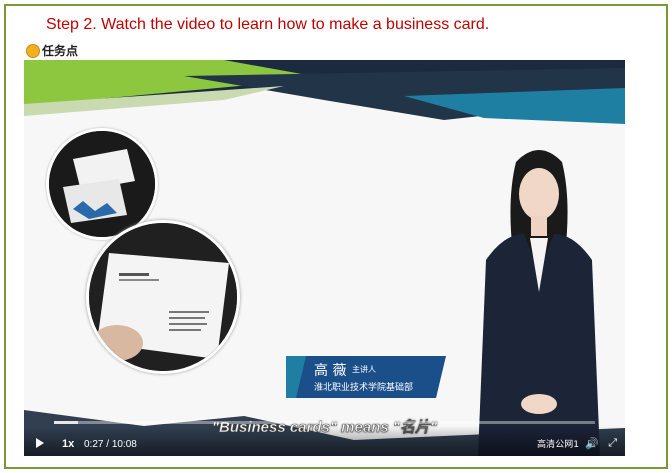 The height and width of the screenshot is (473, 672). I want to click on time-display: 0:27 / 10:08, so click(110, 444).